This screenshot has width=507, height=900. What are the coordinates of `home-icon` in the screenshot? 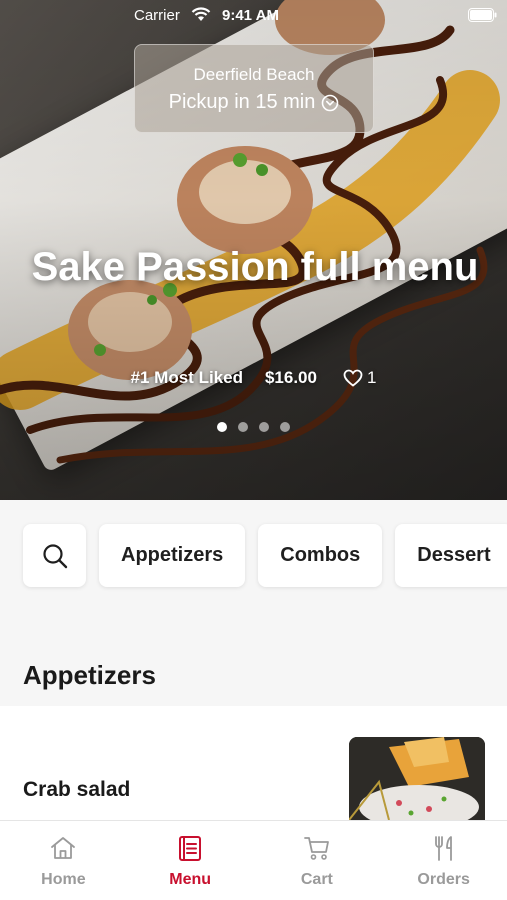 It's located at (63, 848).